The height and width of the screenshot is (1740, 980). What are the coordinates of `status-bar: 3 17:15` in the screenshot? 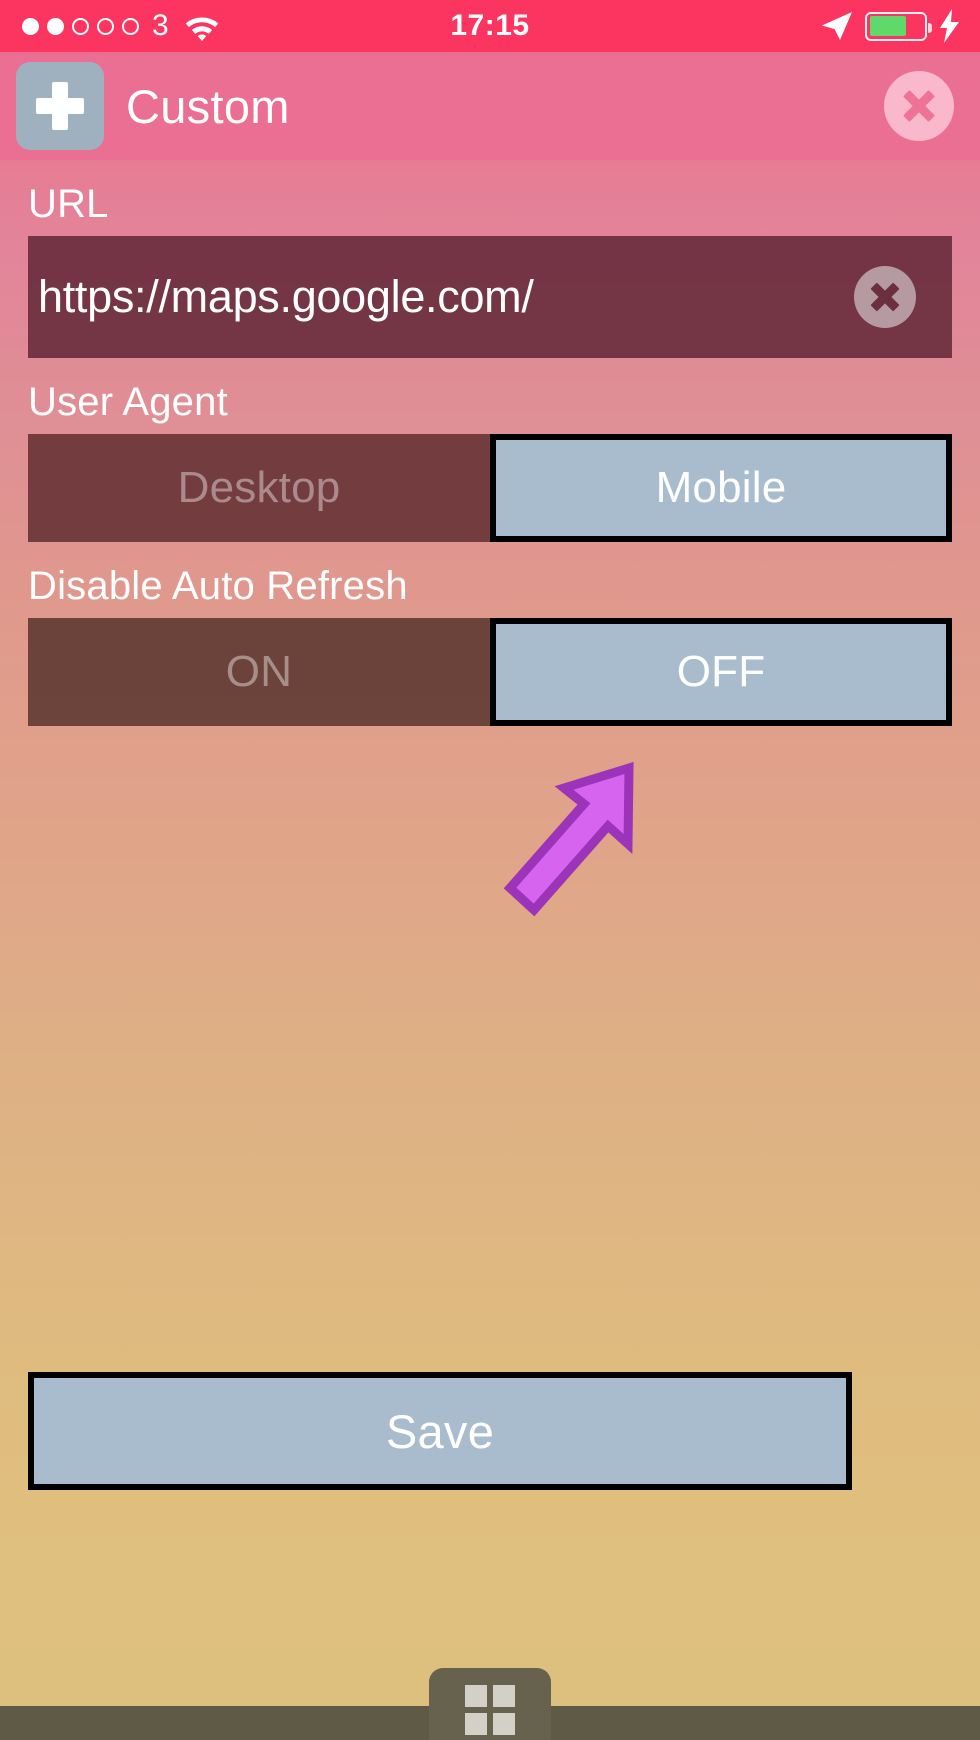 It's located at (490, 26).